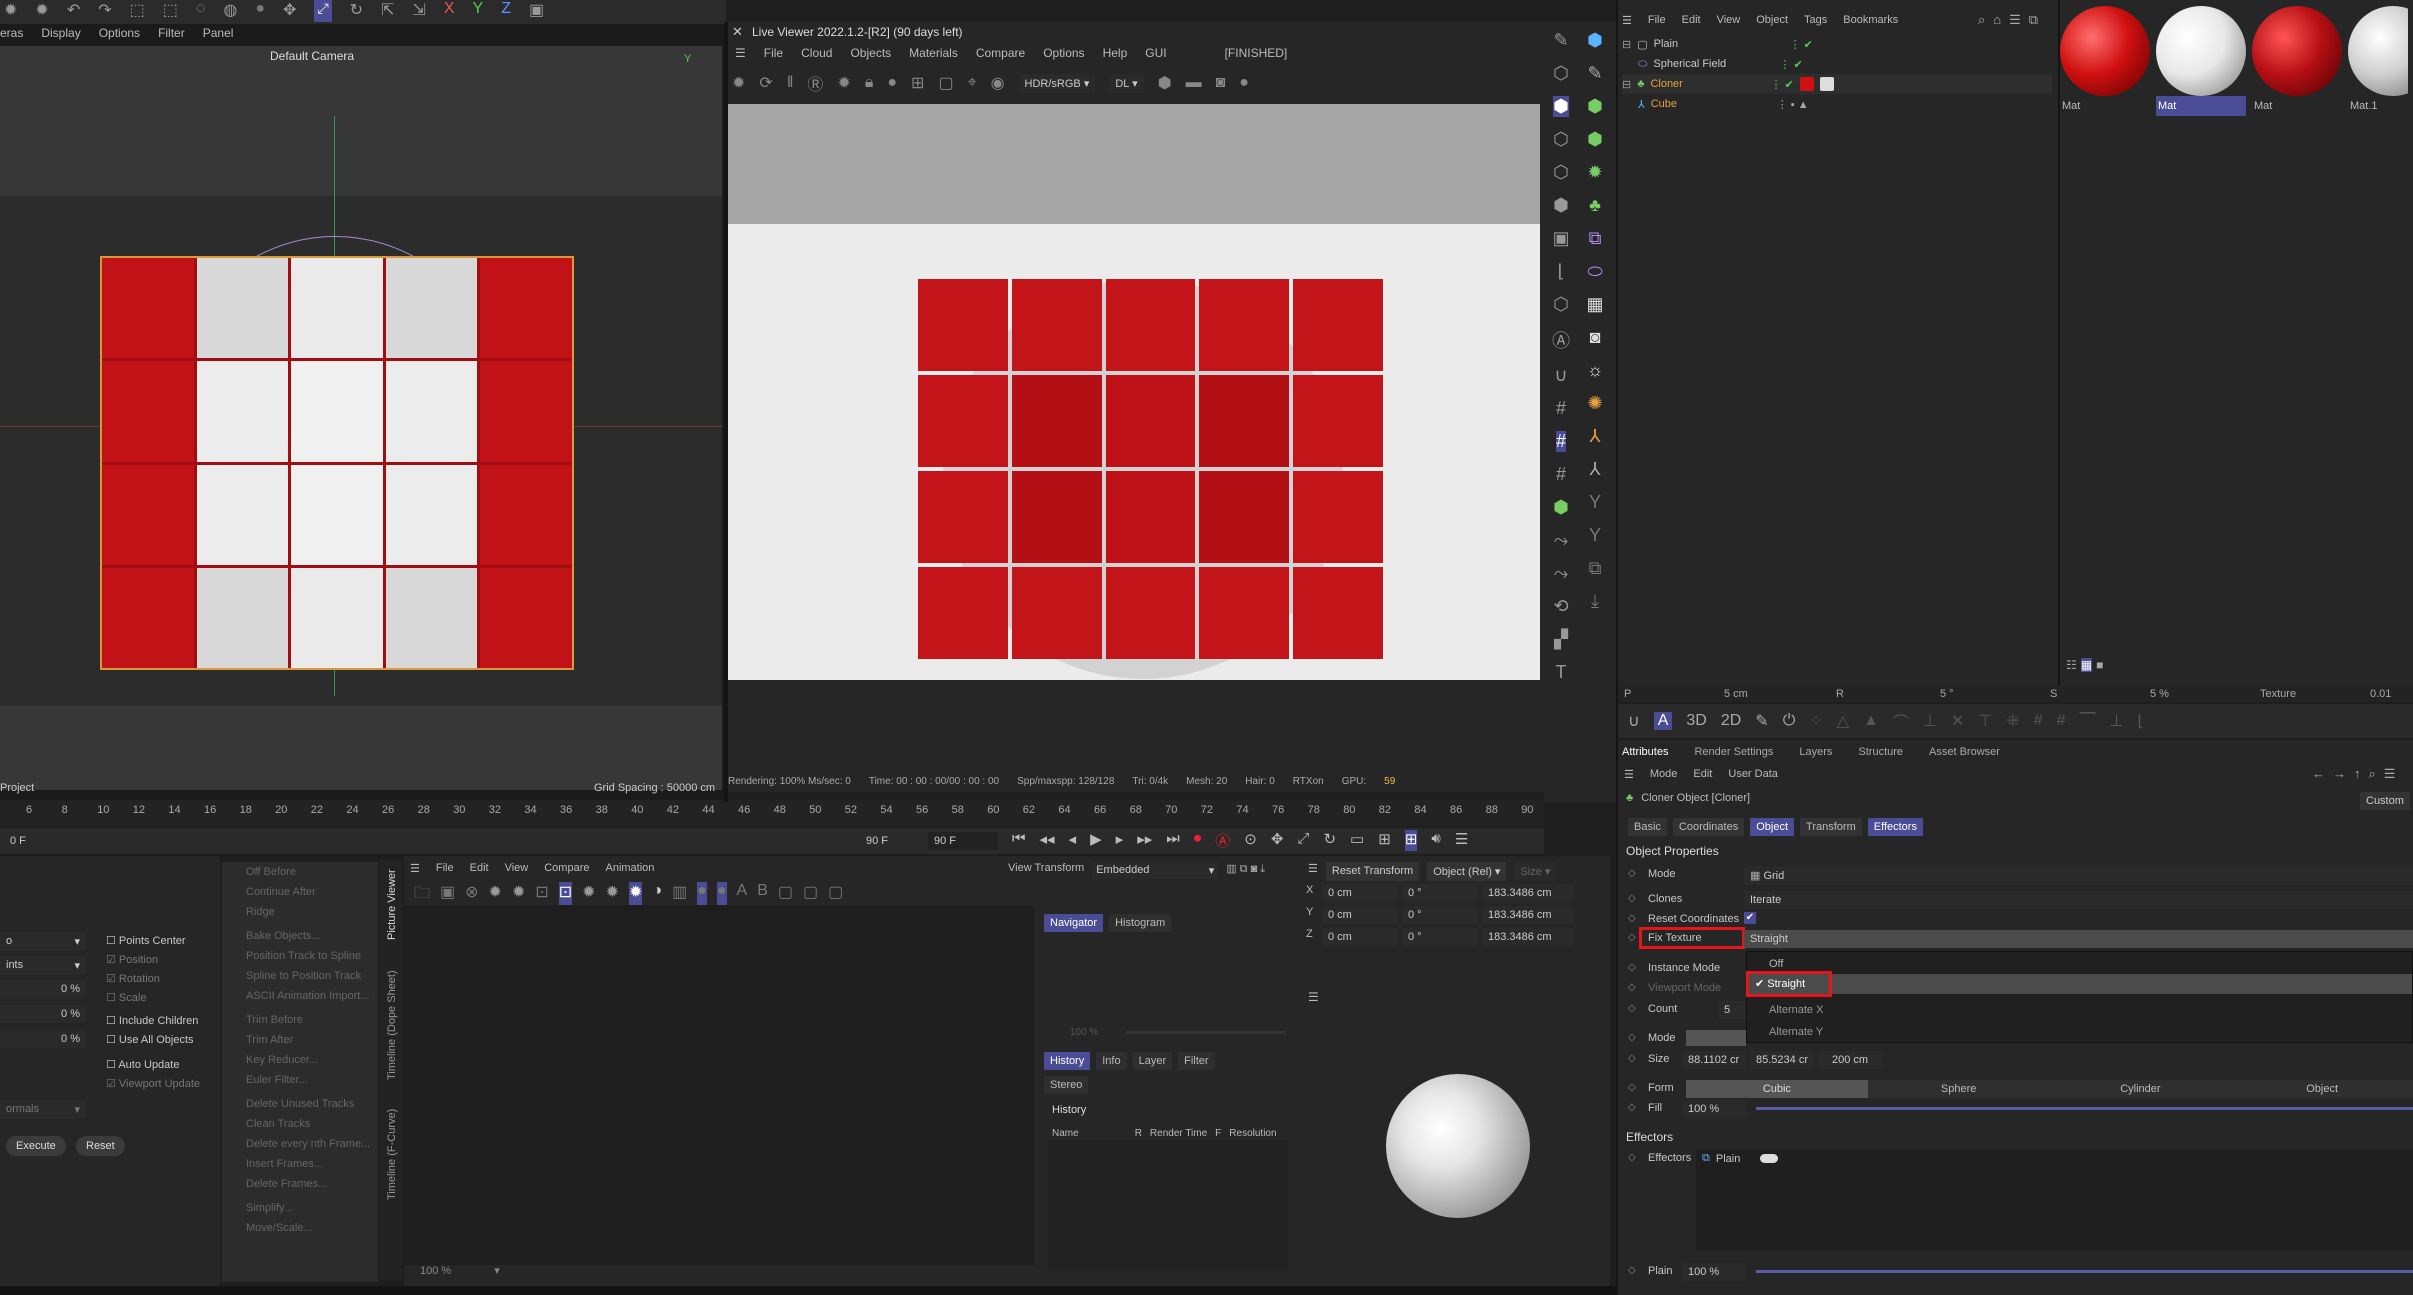  What do you see at coordinates (1761, 721) in the screenshot?
I see `wrench-icon: ✎` at bounding box center [1761, 721].